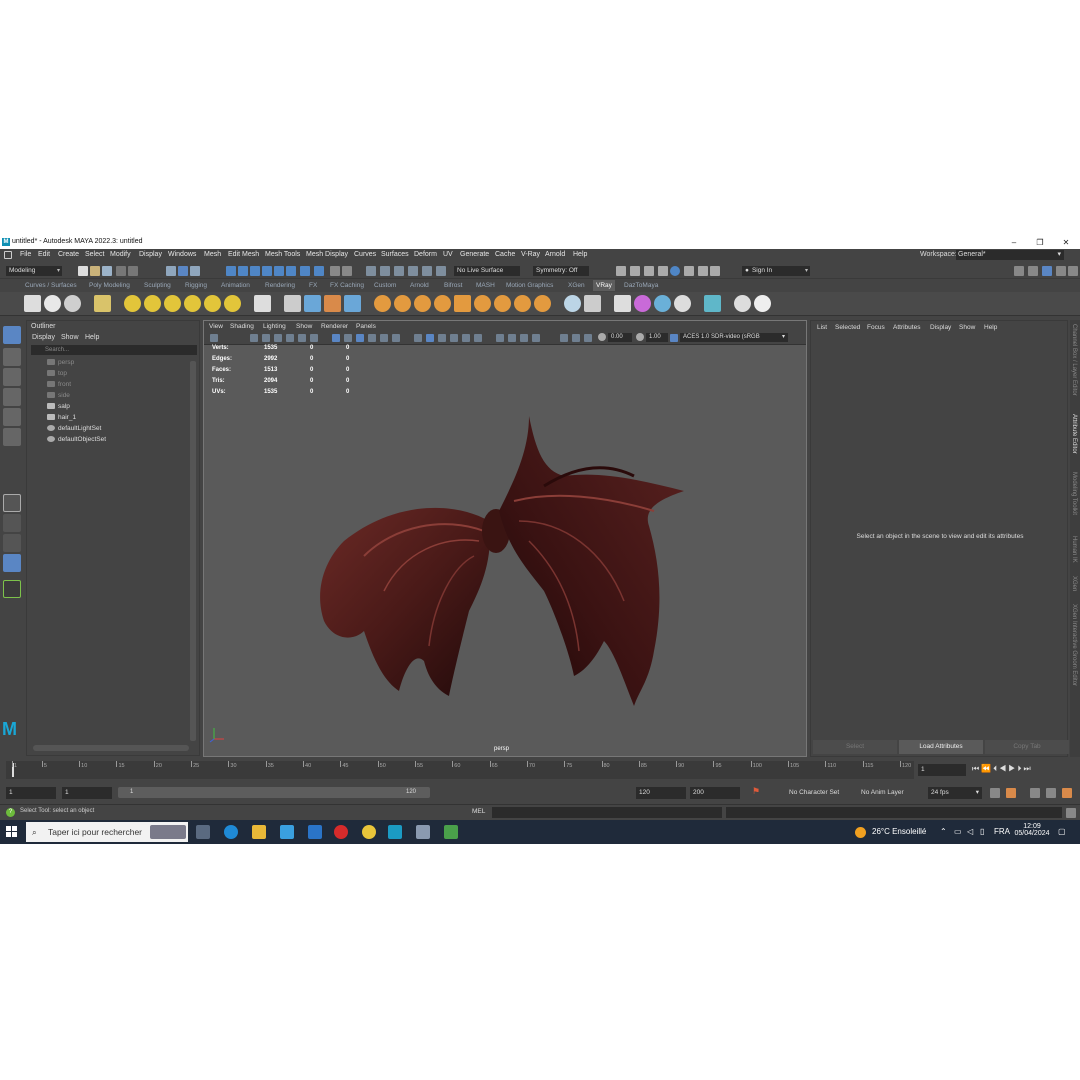 This screenshot has width=1080, height=1080. What do you see at coordinates (102, 303) in the screenshot?
I see `vray-proxy-icon` at bounding box center [102, 303].